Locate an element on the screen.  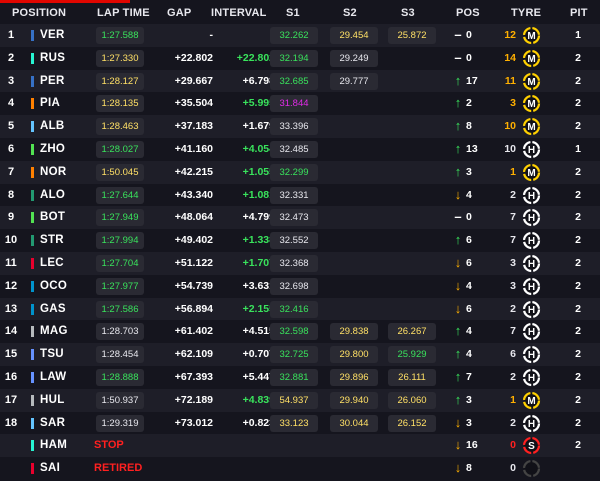
driver-code: ALB is located at coordinates (60, 126).